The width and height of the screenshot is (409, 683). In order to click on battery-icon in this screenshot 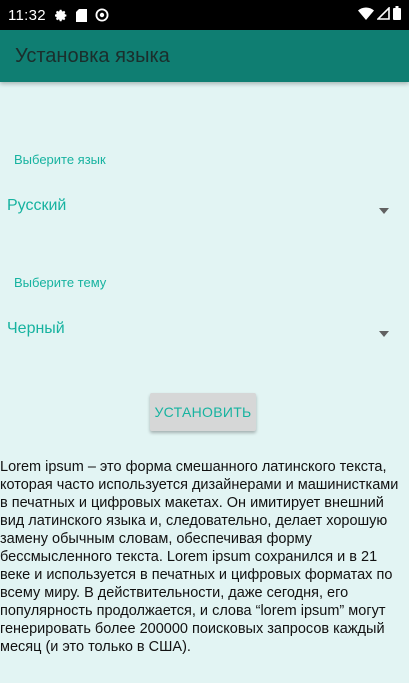, I will do `click(397, 15)`.